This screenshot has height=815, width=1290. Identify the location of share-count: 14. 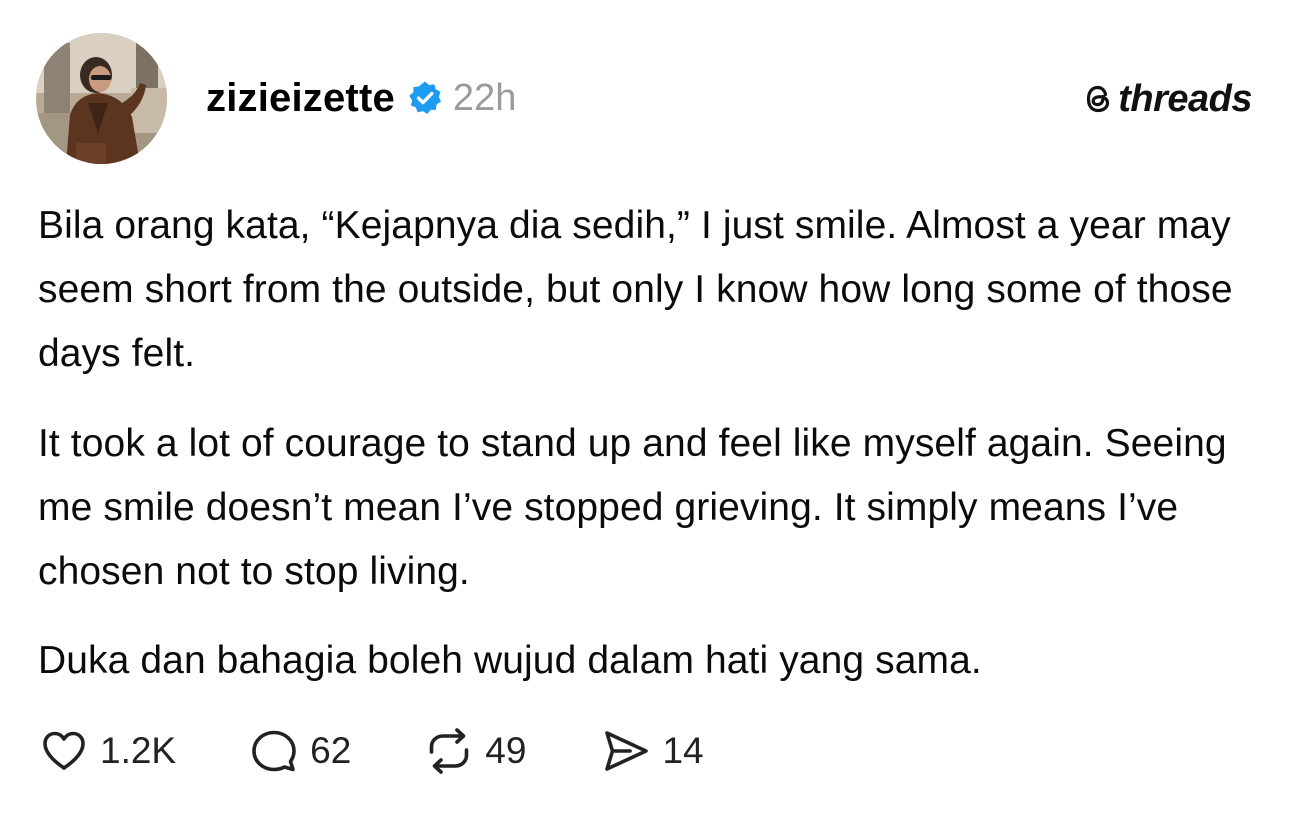
(683, 750).